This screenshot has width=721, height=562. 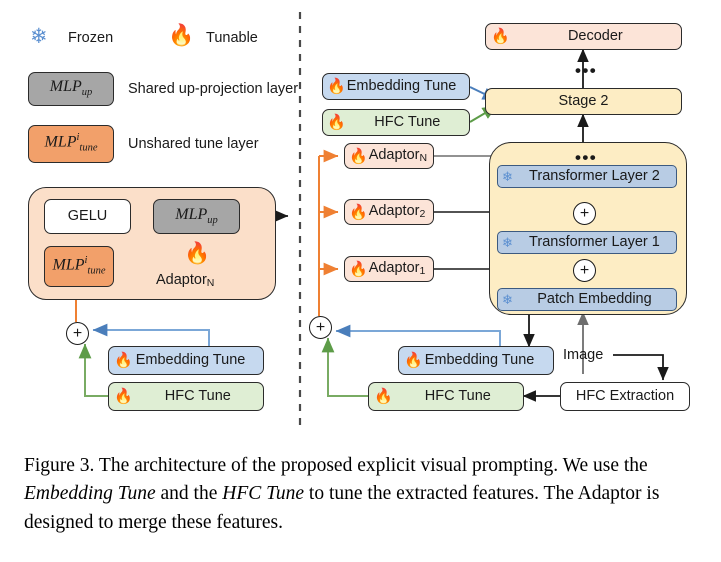 I want to click on backbone-ellipsis: •••, so click(x=586, y=157).